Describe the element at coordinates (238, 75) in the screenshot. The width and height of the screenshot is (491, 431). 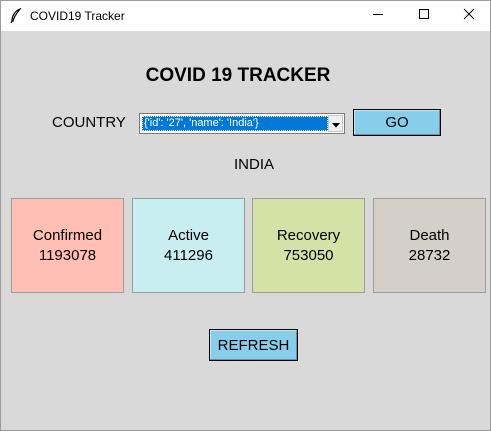
I see `page-title: COVID 19 TRACKER` at that location.